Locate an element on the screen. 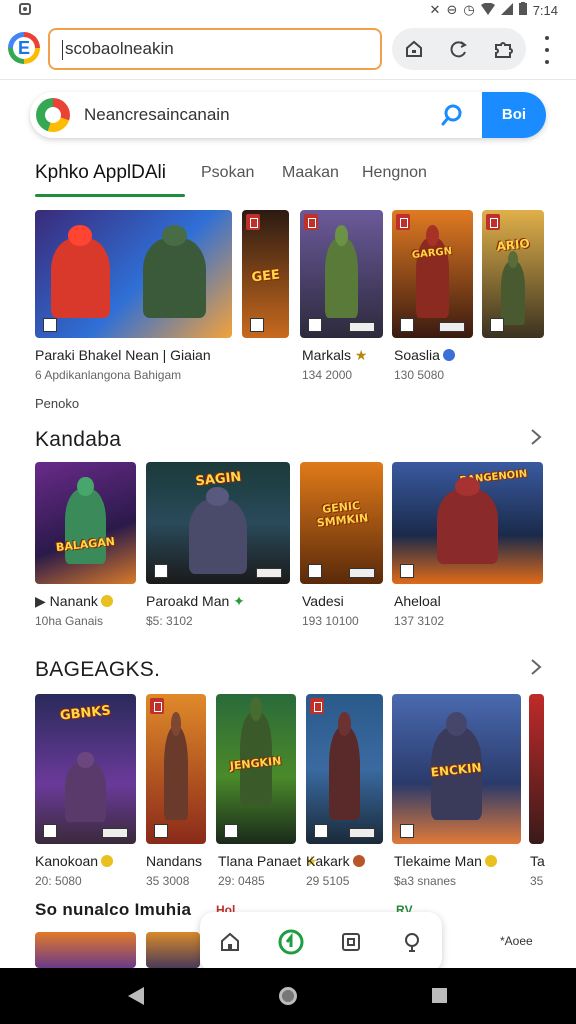 Image resolution: width=576 pixels, height=1024 pixels. game-title: Paraki Bhakel Nean | Giaian is located at coordinates (123, 355).